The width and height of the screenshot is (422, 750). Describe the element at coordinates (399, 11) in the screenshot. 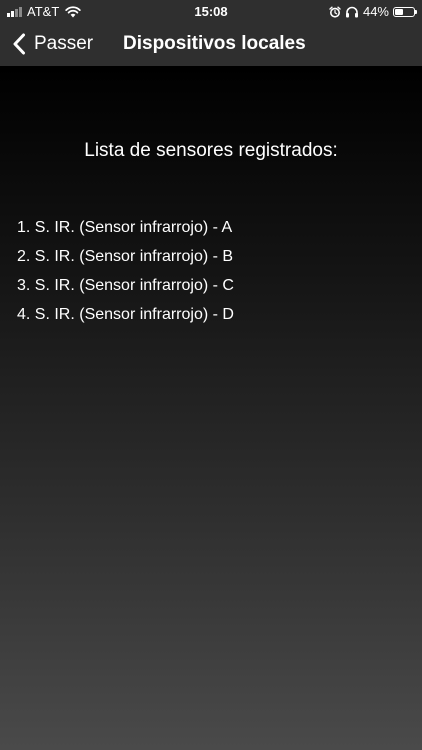

I see `battery-level` at that location.